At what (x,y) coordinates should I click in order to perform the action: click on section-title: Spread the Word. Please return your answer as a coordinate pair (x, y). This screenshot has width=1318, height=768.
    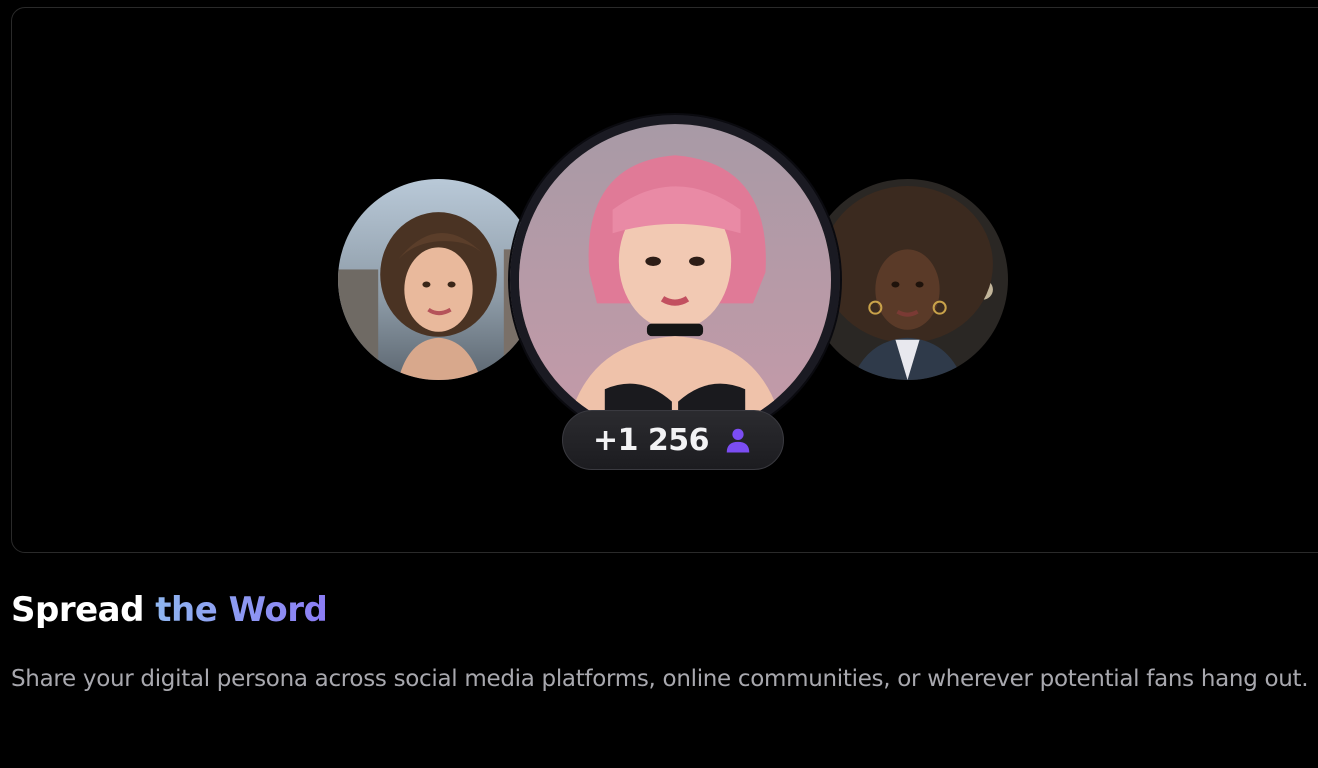
    Looking at the image, I should click on (169, 610).